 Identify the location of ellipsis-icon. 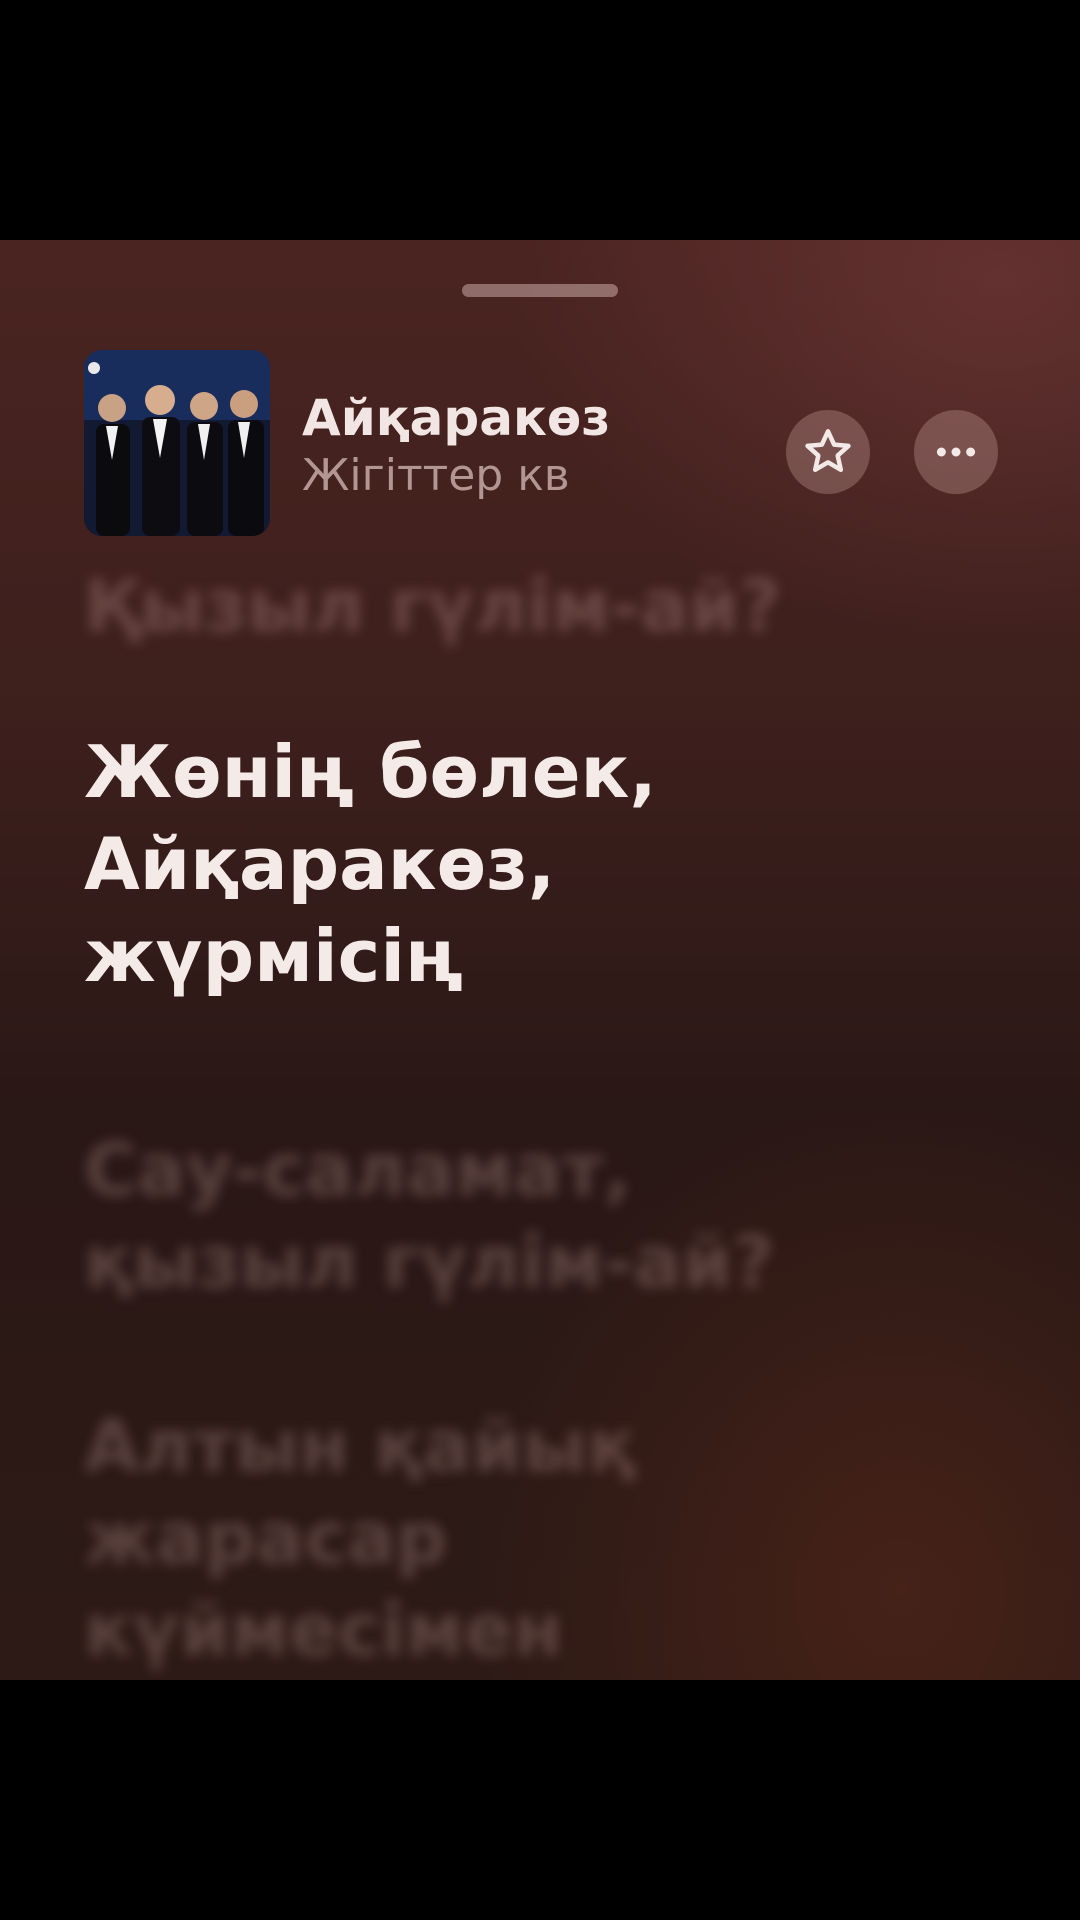
(956, 452).